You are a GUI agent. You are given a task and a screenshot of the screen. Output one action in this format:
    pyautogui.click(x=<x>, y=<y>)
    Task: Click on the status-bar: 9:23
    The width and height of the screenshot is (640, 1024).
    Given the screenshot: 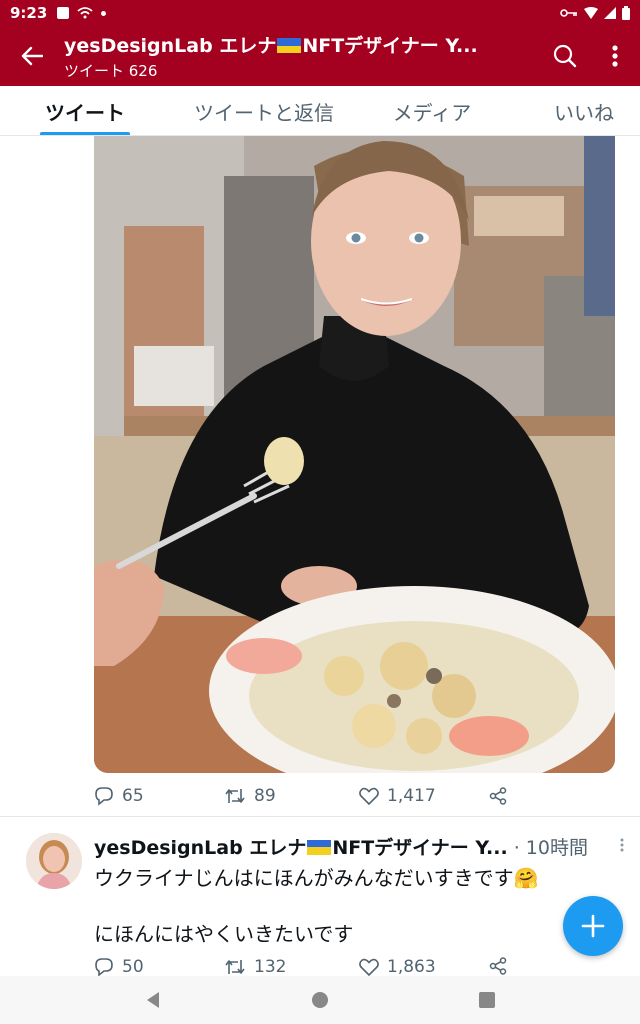 What is the action you would take?
    pyautogui.click(x=320, y=13)
    